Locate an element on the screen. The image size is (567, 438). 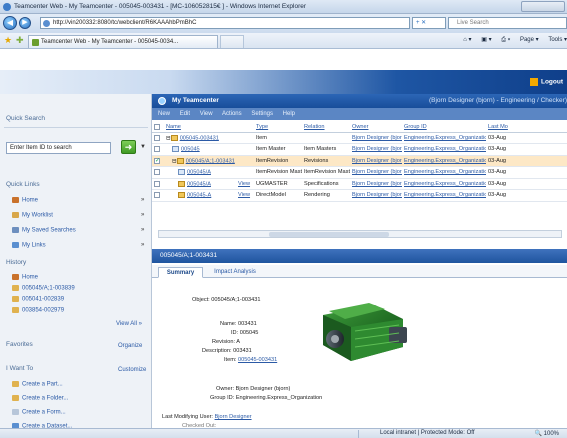
favorites-star-icon: ★ is located at coordinates (8, 40).